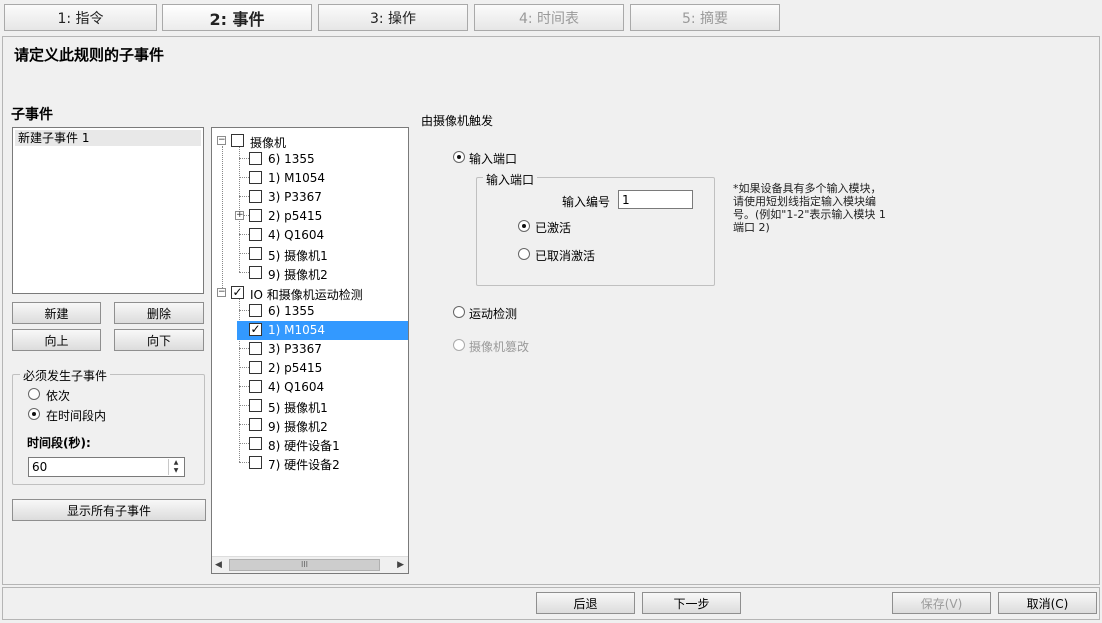 The image size is (1102, 623). What do you see at coordinates (304, 565) in the screenshot?
I see `scrollbar-thumb: III` at bounding box center [304, 565].